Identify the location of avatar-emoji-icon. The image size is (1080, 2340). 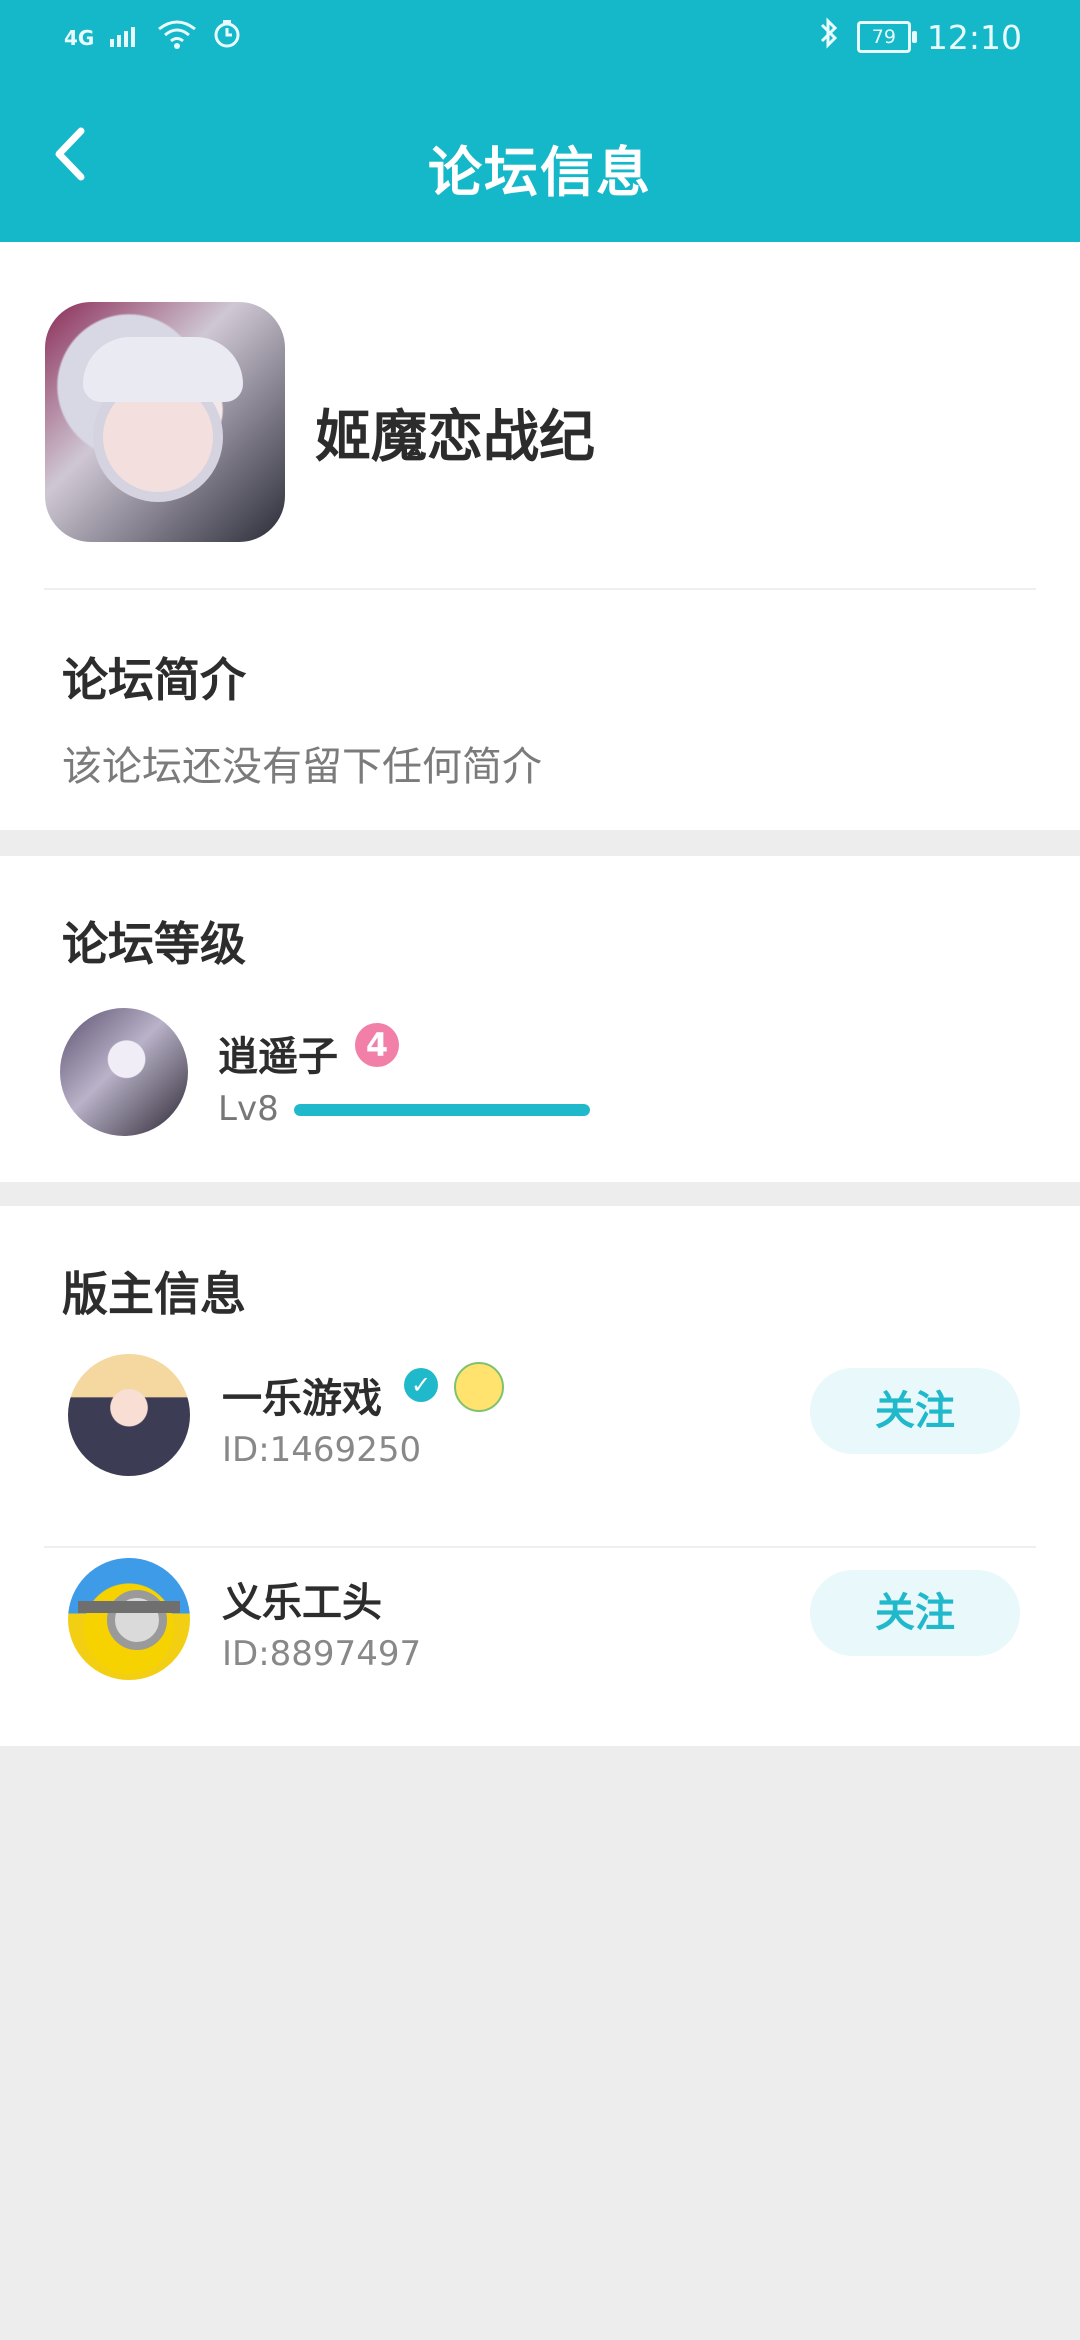
(479, 1387).